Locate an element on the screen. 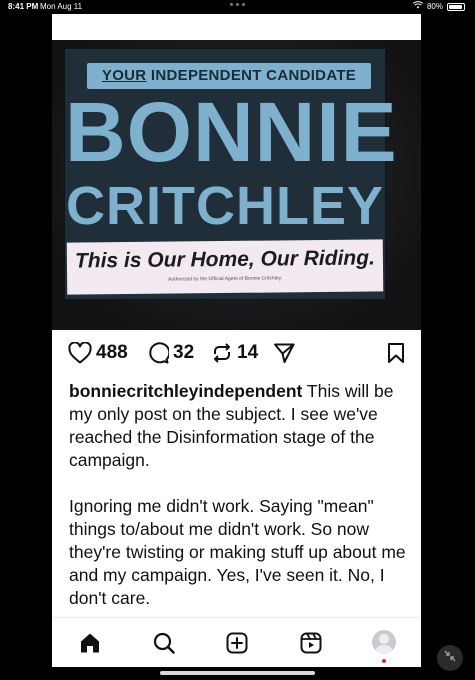 The image size is (475, 680). repost-button: 14 is located at coordinates (234, 353).